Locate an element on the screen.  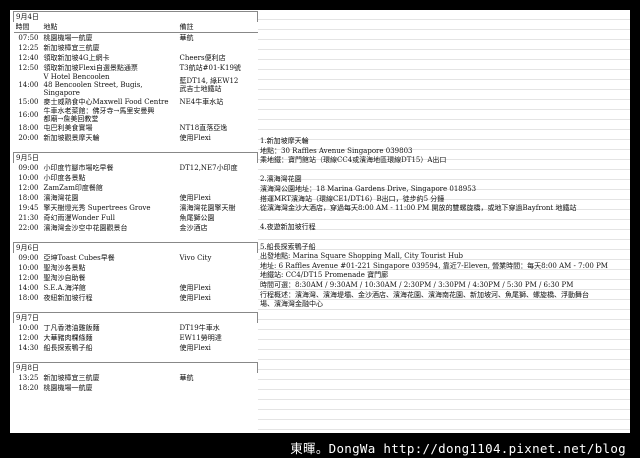
row-place: 領取新加坡Flexi自選景點通票 is located at coordinates (90, 68).